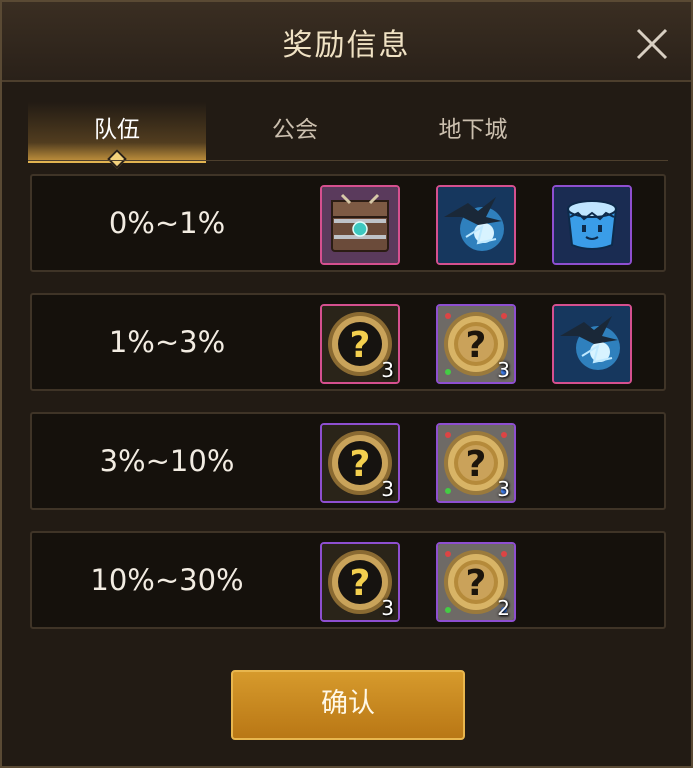 The height and width of the screenshot is (768, 693). Describe the element at coordinates (348, 705) in the screenshot. I see `confirm-button: 确认` at that location.